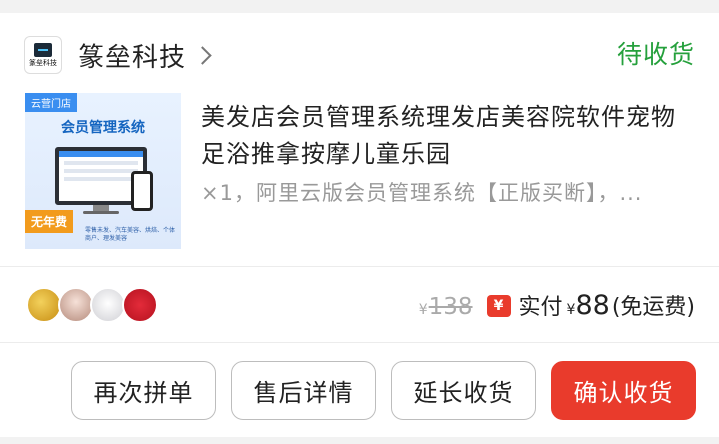  I want to click on shop-header: 篆垒科技 篆垒科技, so click(118, 55).